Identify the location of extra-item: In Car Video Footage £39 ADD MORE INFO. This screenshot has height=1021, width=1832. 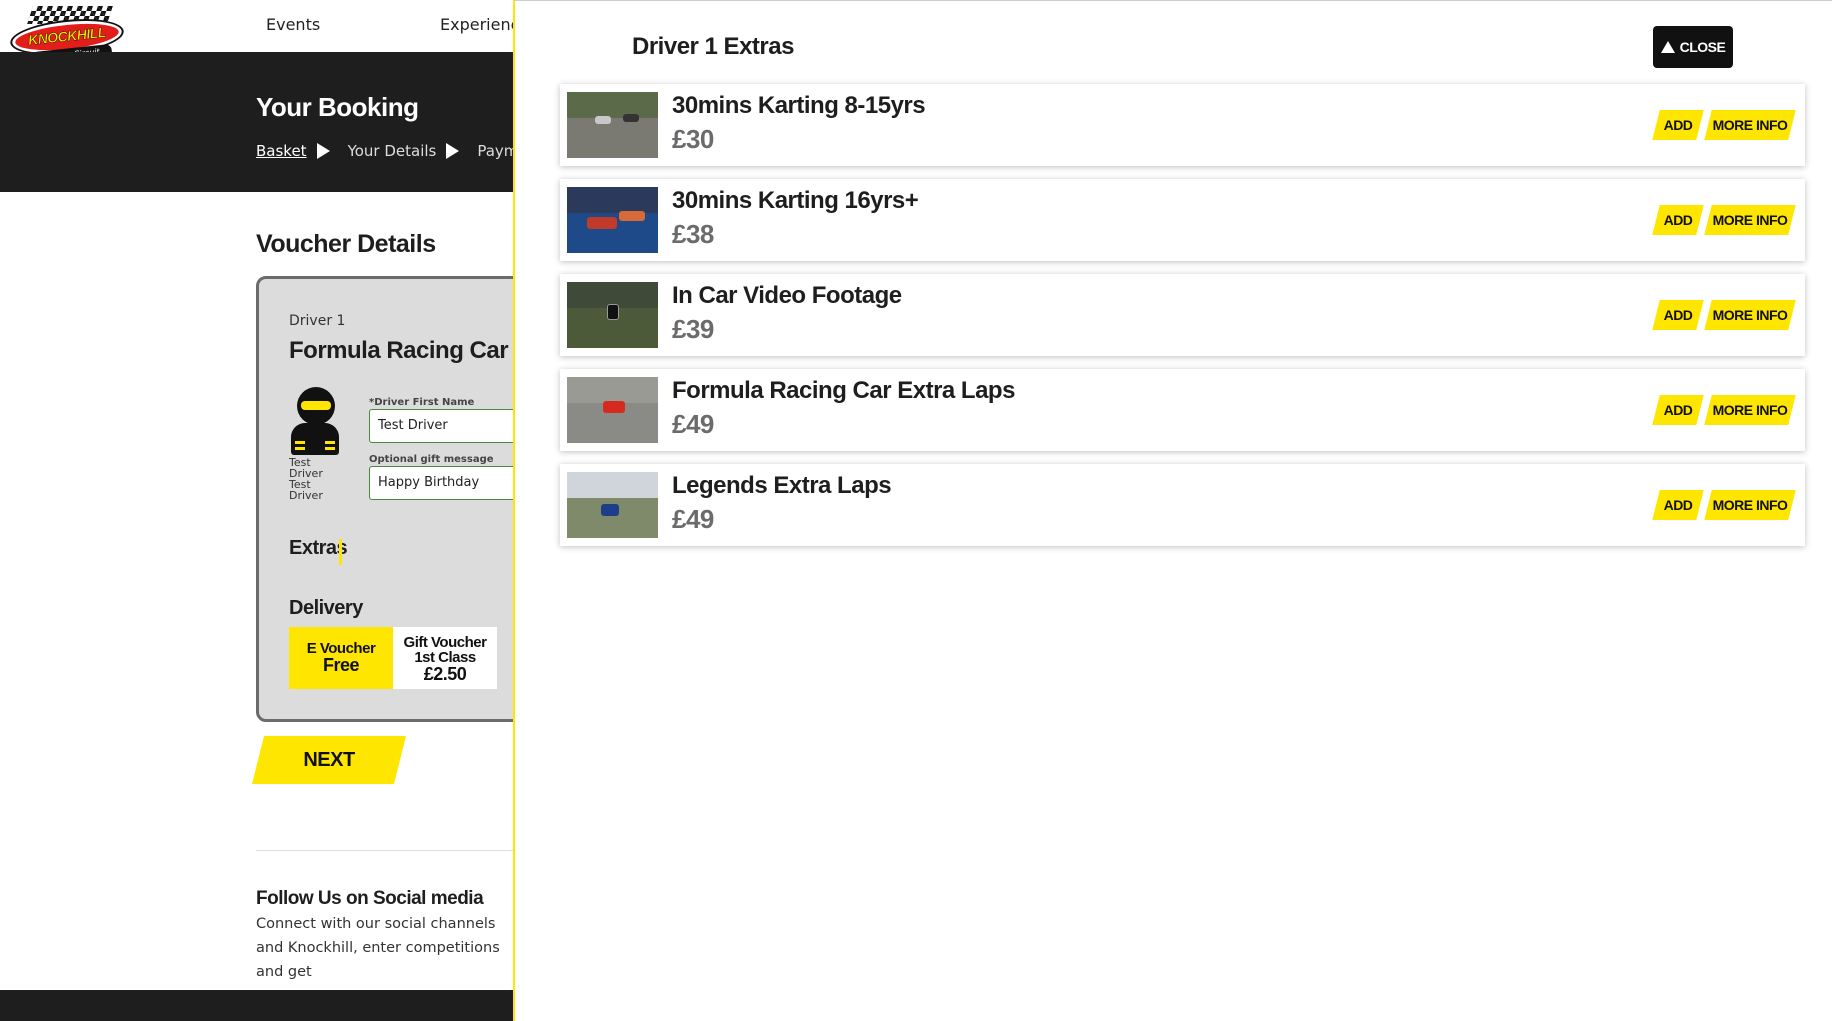
(1182, 315).